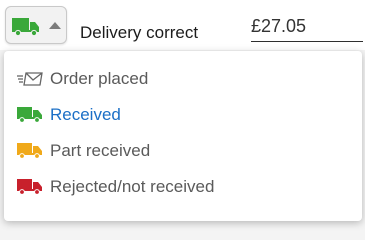 This screenshot has height=240, width=365. Describe the element at coordinates (132, 186) in the screenshot. I see `menu-item-label: Rejected/not received` at that location.